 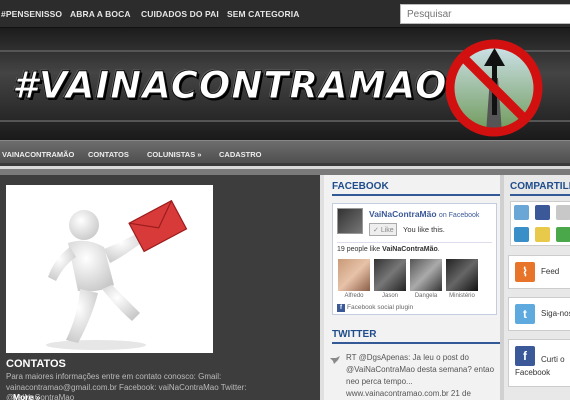 What do you see at coordinates (410, 249) in the screenshot?
I see `people-count-page: VaiNaContraMão` at bounding box center [410, 249].